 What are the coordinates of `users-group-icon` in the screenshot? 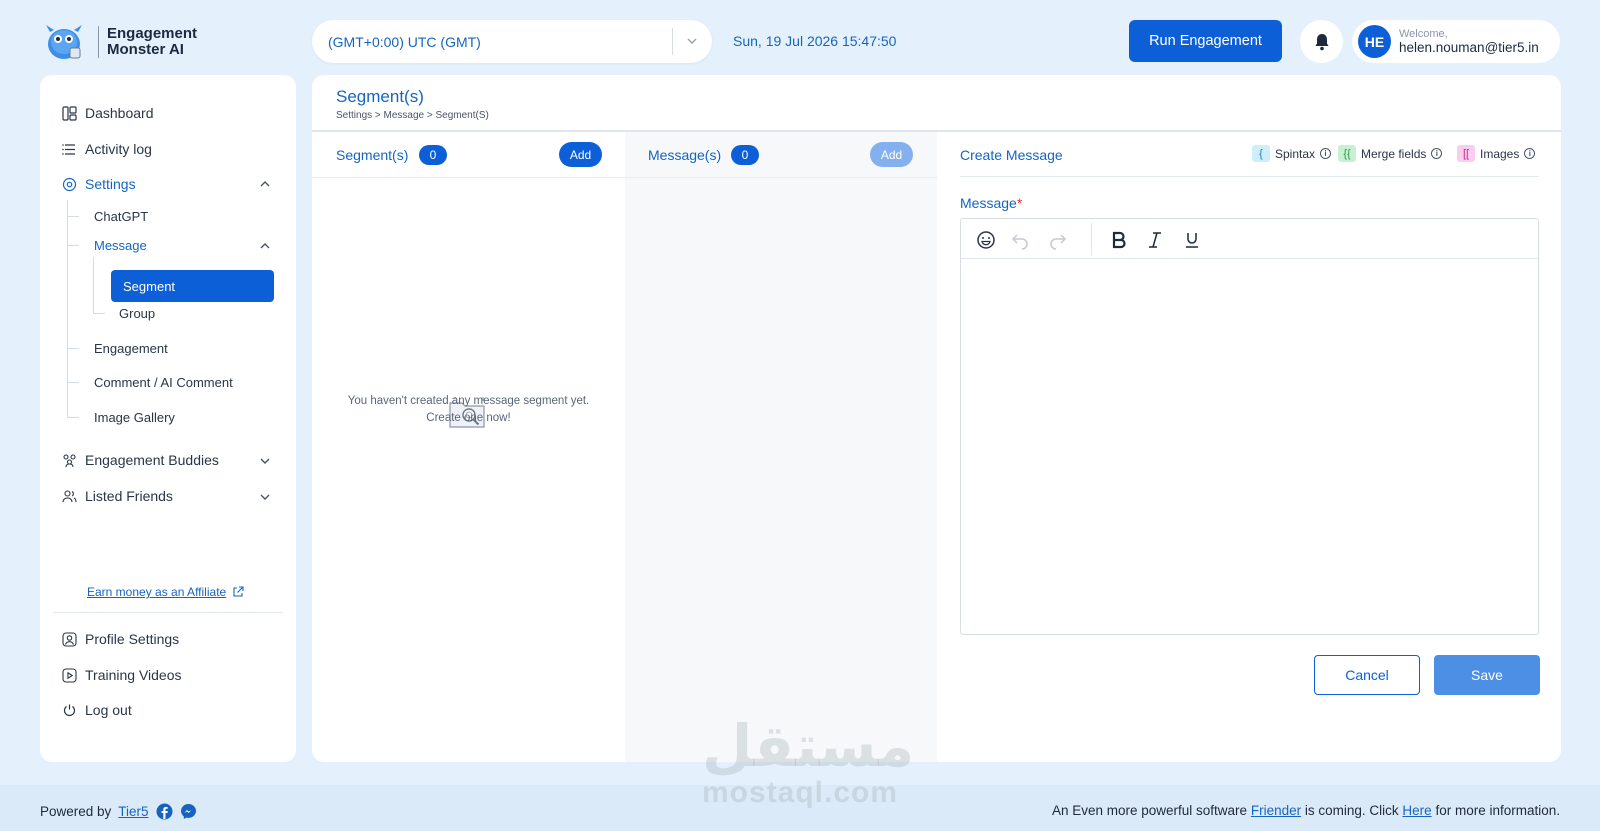 It's located at (69, 460).